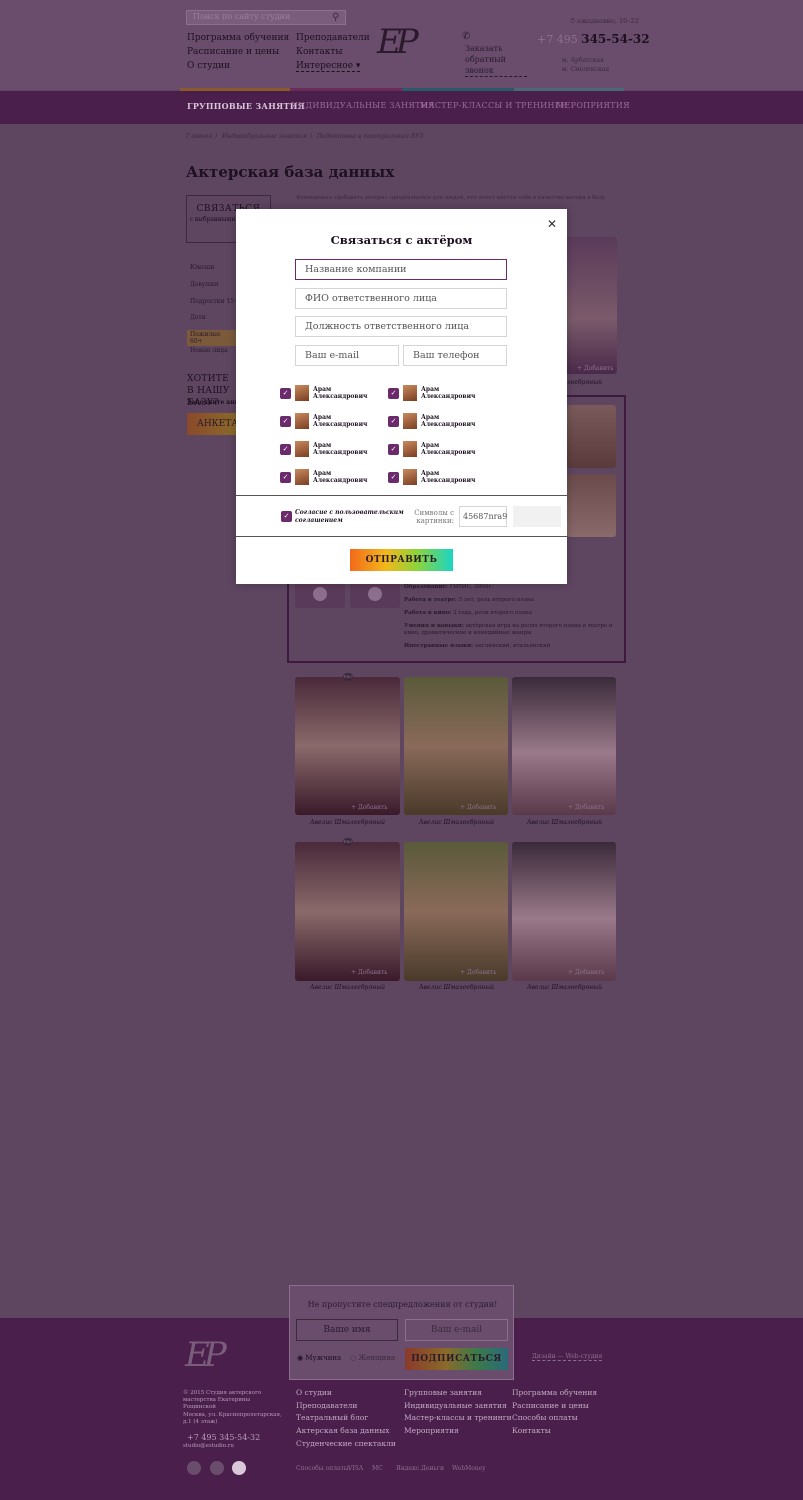  I want to click on search-input: Поиск по сайту студии, so click(266, 17).